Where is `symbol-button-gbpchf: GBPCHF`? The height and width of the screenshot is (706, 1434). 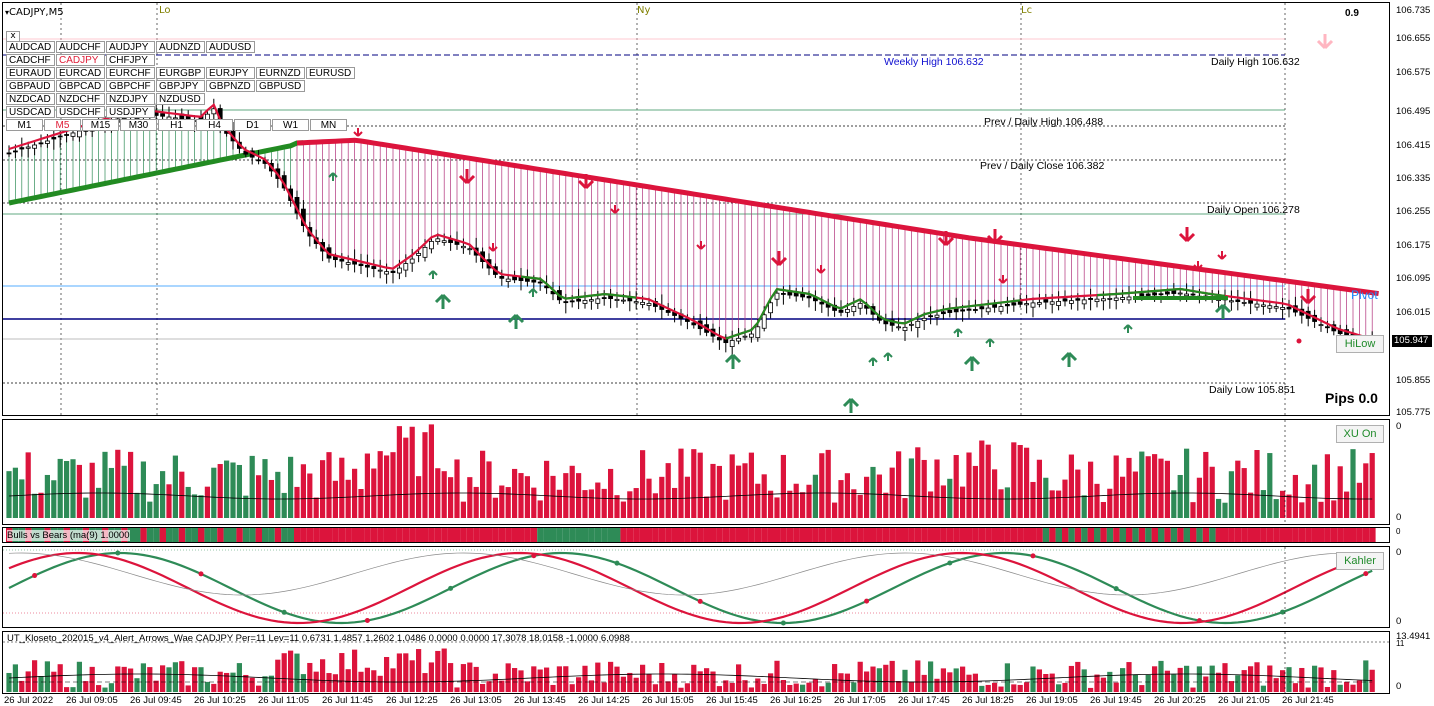
symbol-button-gbpchf: GBPCHF is located at coordinates (130, 86).